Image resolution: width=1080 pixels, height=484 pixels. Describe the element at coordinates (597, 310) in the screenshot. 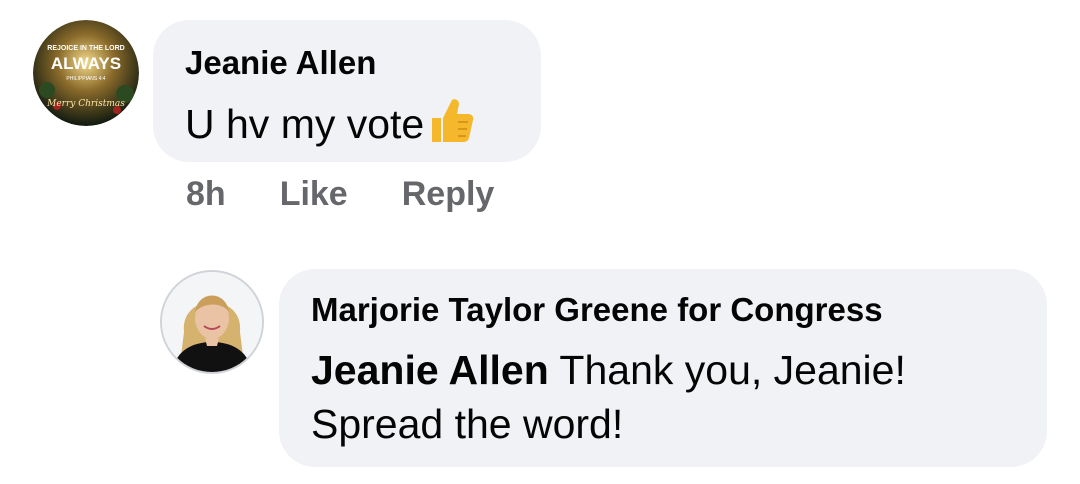

I see `reply-author: Marjorie Taylor Greene for Congress` at that location.